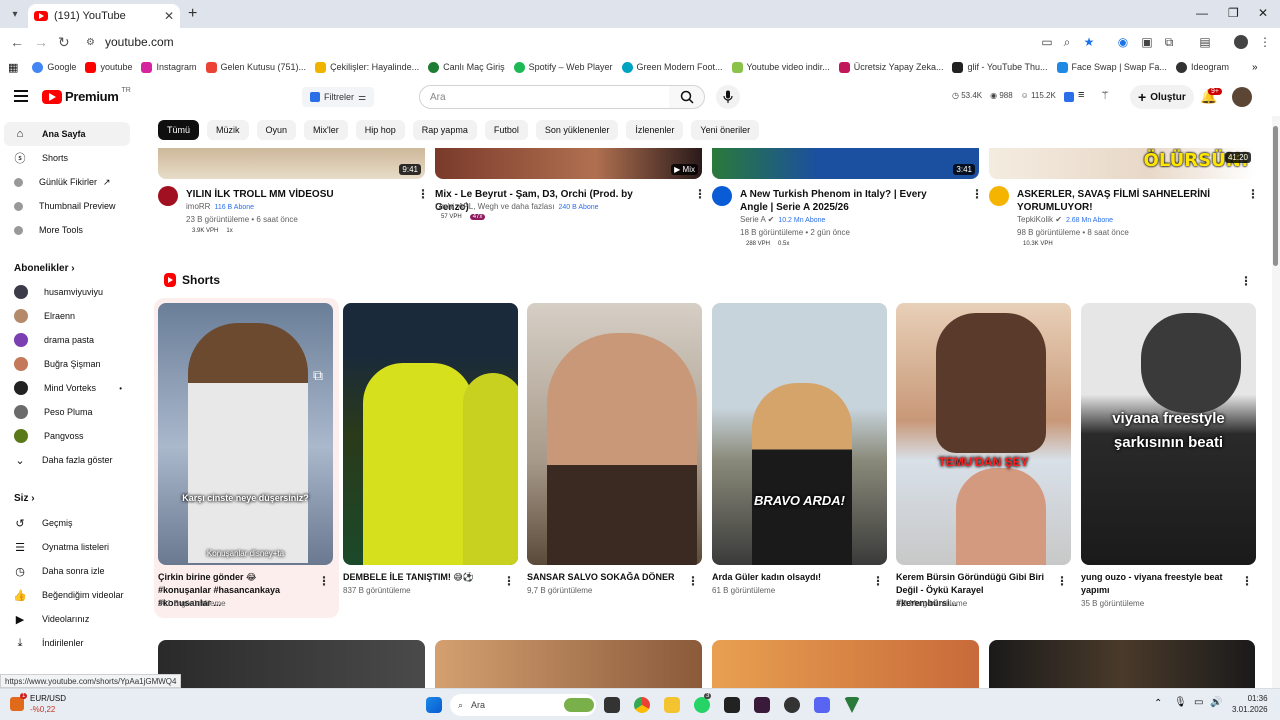 This screenshot has height=720, width=1280. I want to click on chip: Son yüklenenler, so click(577, 130).